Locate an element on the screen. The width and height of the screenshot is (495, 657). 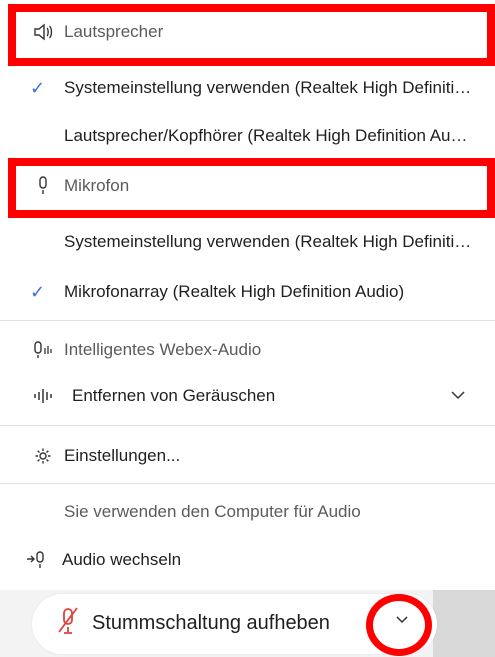
unmute-label: Stummschaltung aufheben is located at coordinates (211, 623).